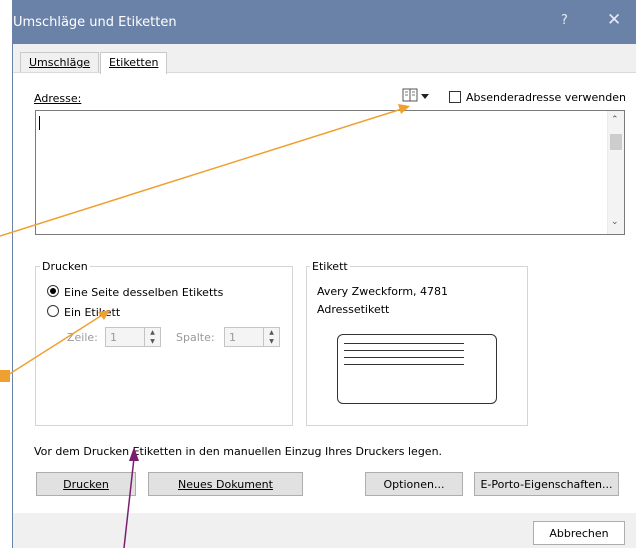  Describe the element at coordinates (252, 337) in the screenshot. I see `col-spinner: 1 ▲ ▼` at that location.